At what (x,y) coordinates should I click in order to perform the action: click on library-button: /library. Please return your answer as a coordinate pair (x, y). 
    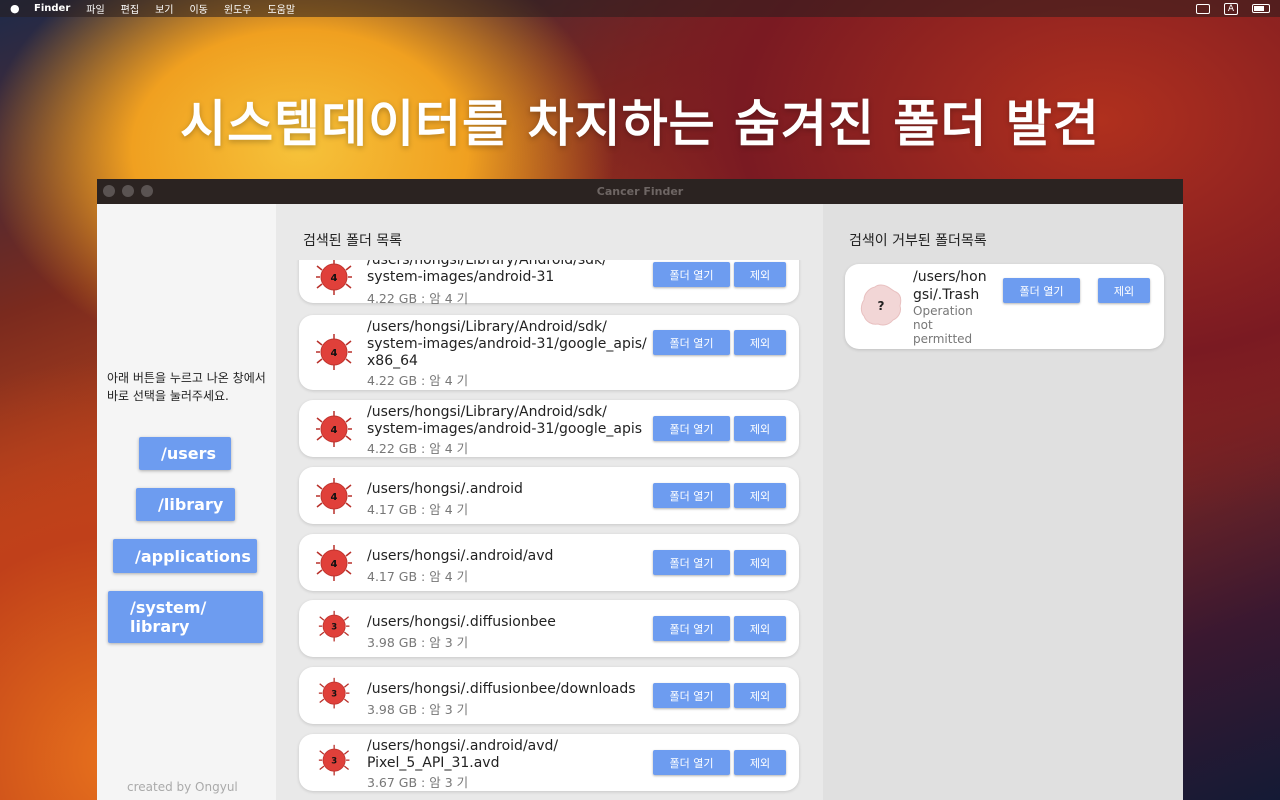
    Looking at the image, I should click on (185, 504).